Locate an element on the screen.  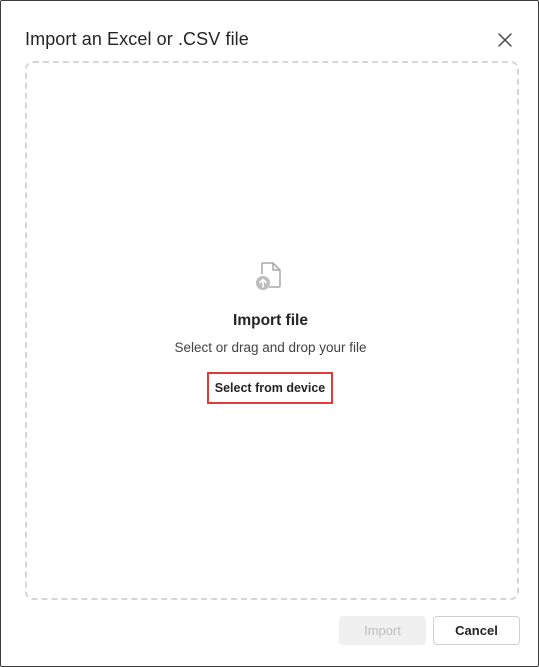
select-from-device-button: Select from device is located at coordinates (270, 388).